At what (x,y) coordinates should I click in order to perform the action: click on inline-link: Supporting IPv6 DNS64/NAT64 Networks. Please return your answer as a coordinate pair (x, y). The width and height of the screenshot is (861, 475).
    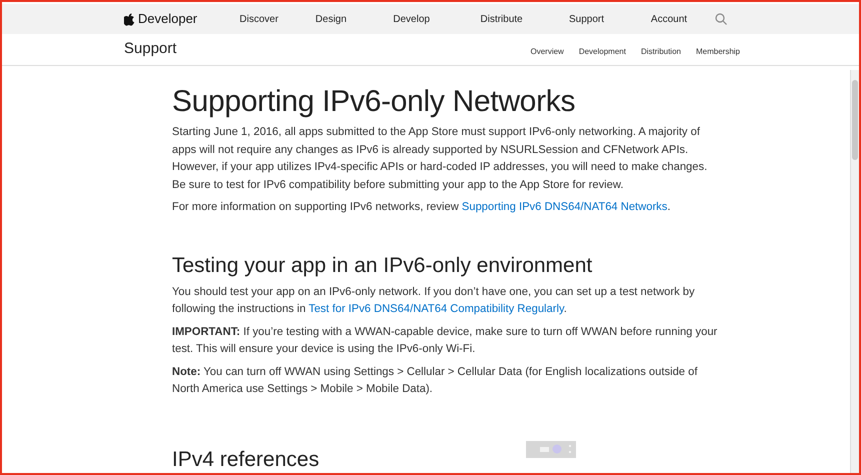
    Looking at the image, I should click on (565, 207).